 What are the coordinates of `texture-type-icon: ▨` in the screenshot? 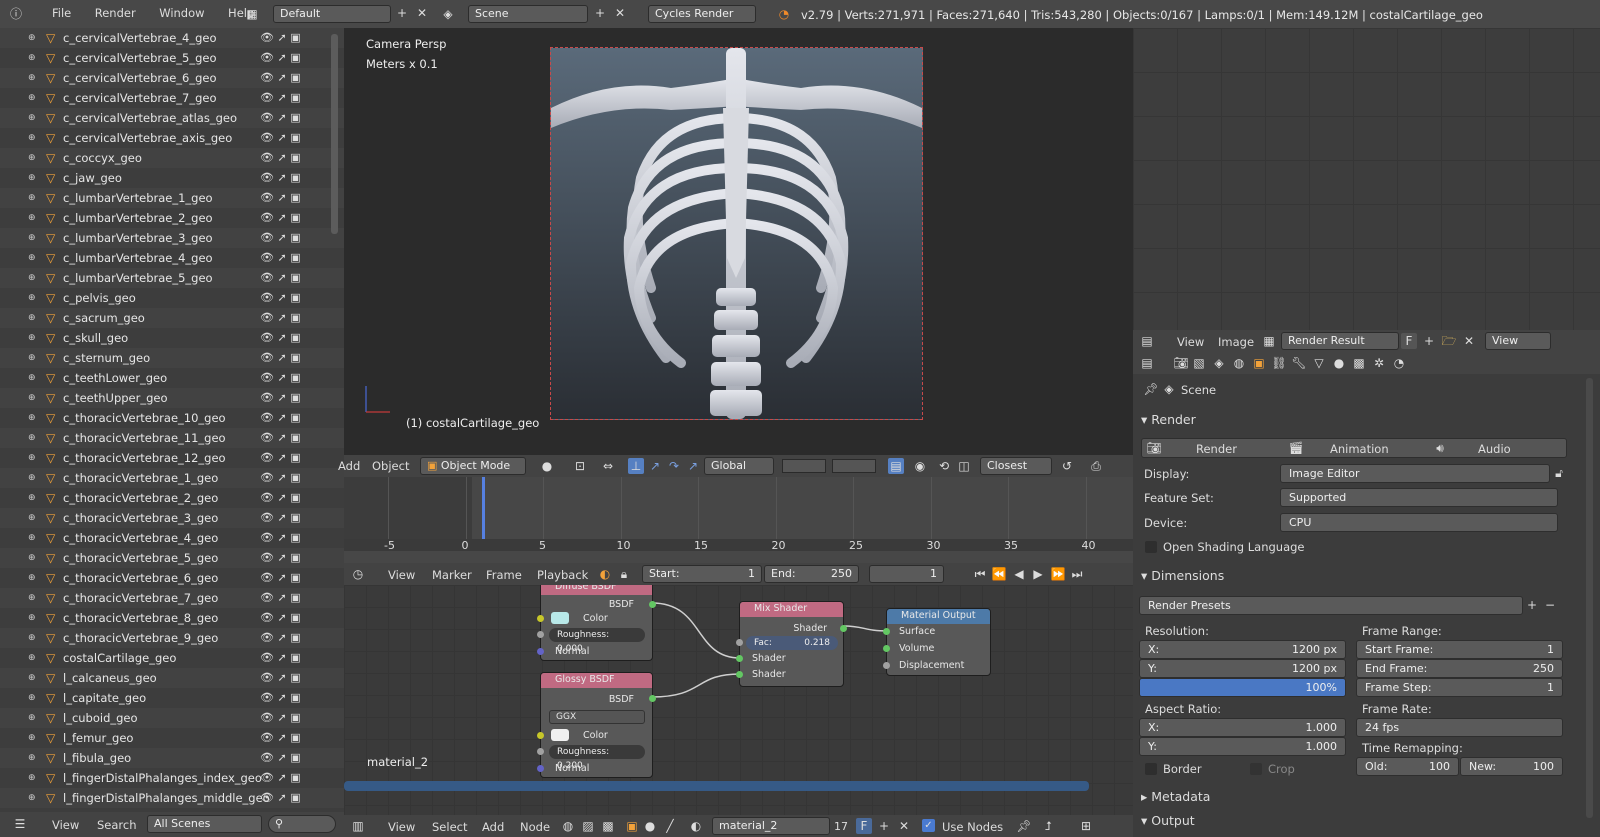 It's located at (588, 826).